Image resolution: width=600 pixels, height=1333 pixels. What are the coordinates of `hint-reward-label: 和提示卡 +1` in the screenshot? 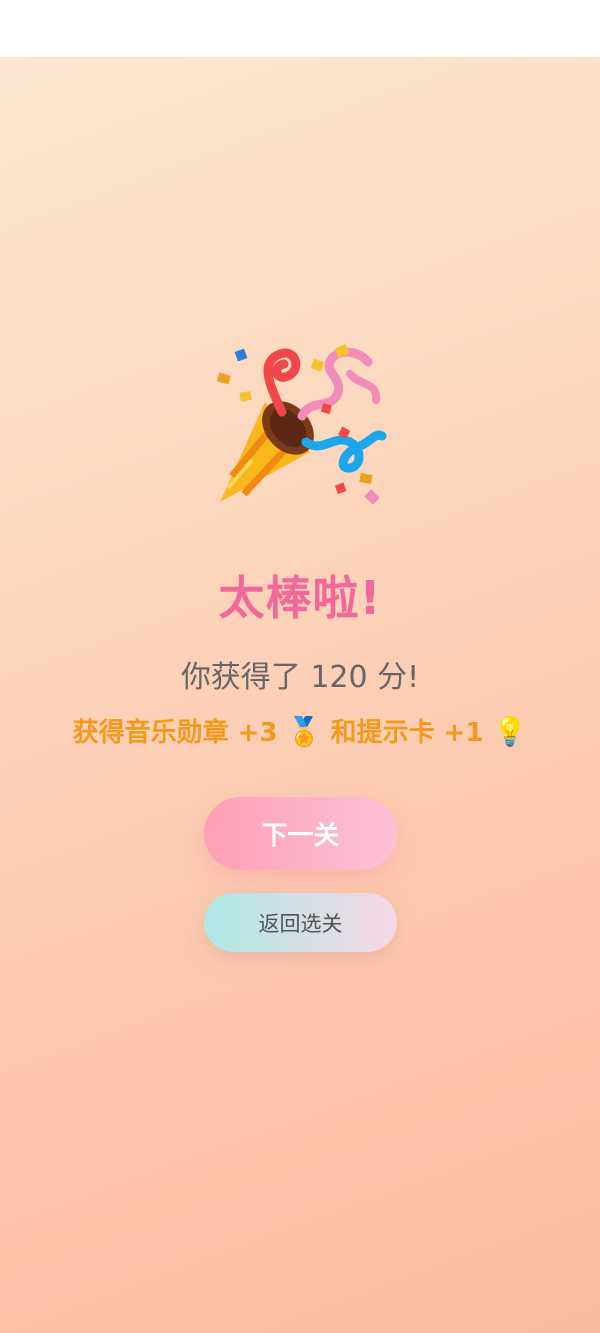 It's located at (407, 733).